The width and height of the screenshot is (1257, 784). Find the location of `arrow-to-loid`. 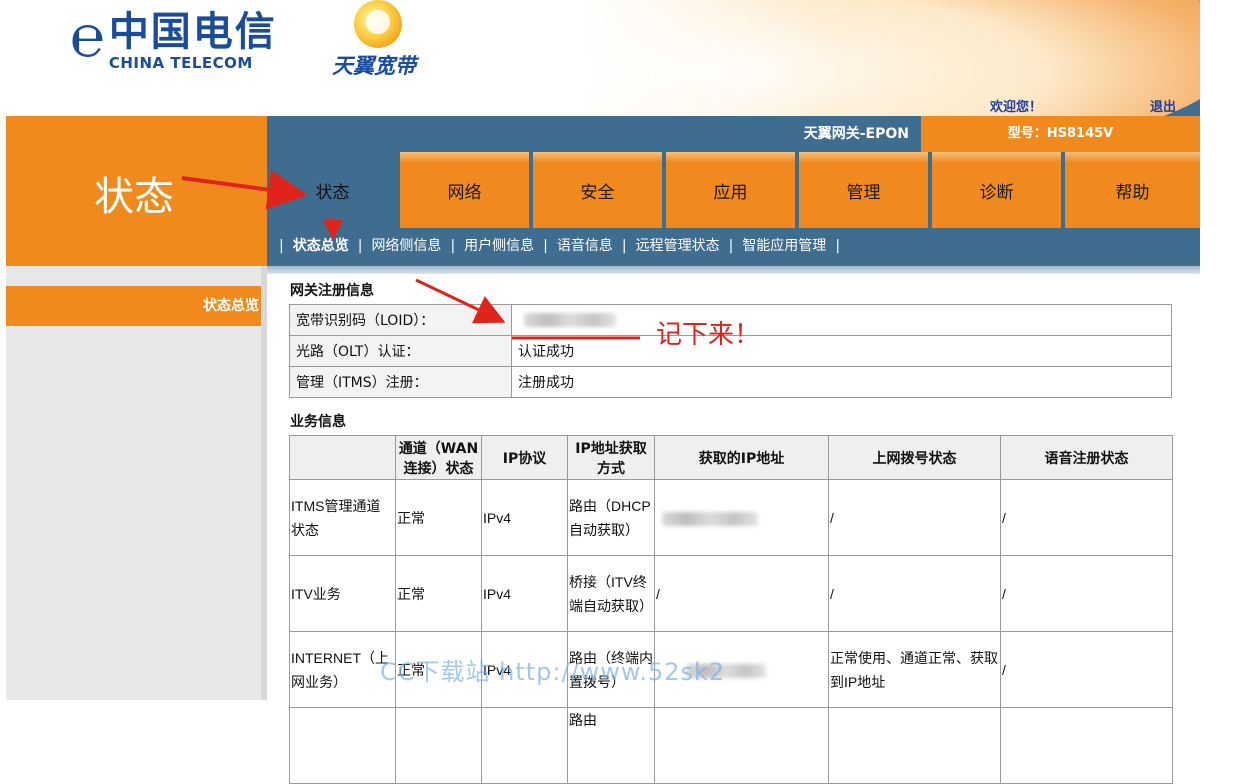

arrow-to-loid is located at coordinates (460, 301).